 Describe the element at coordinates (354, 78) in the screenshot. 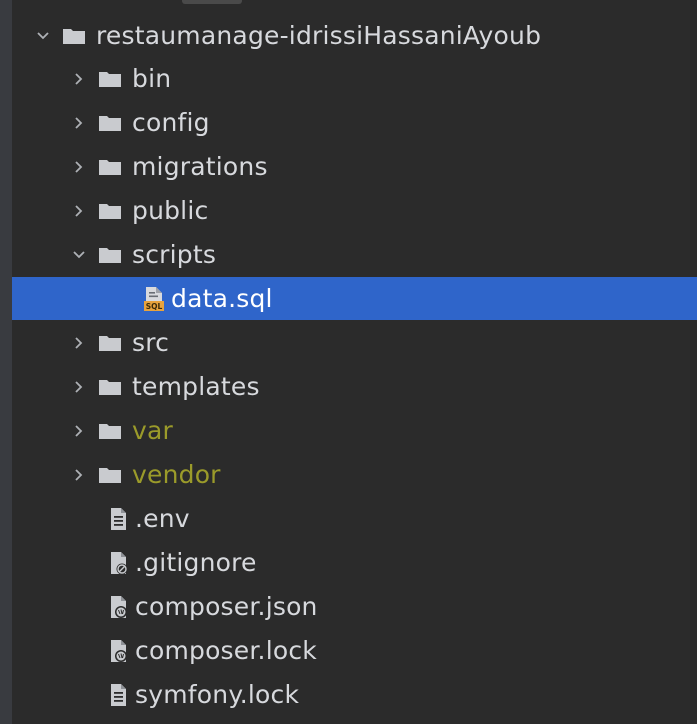

I see `tree-item-bin: bin` at that location.